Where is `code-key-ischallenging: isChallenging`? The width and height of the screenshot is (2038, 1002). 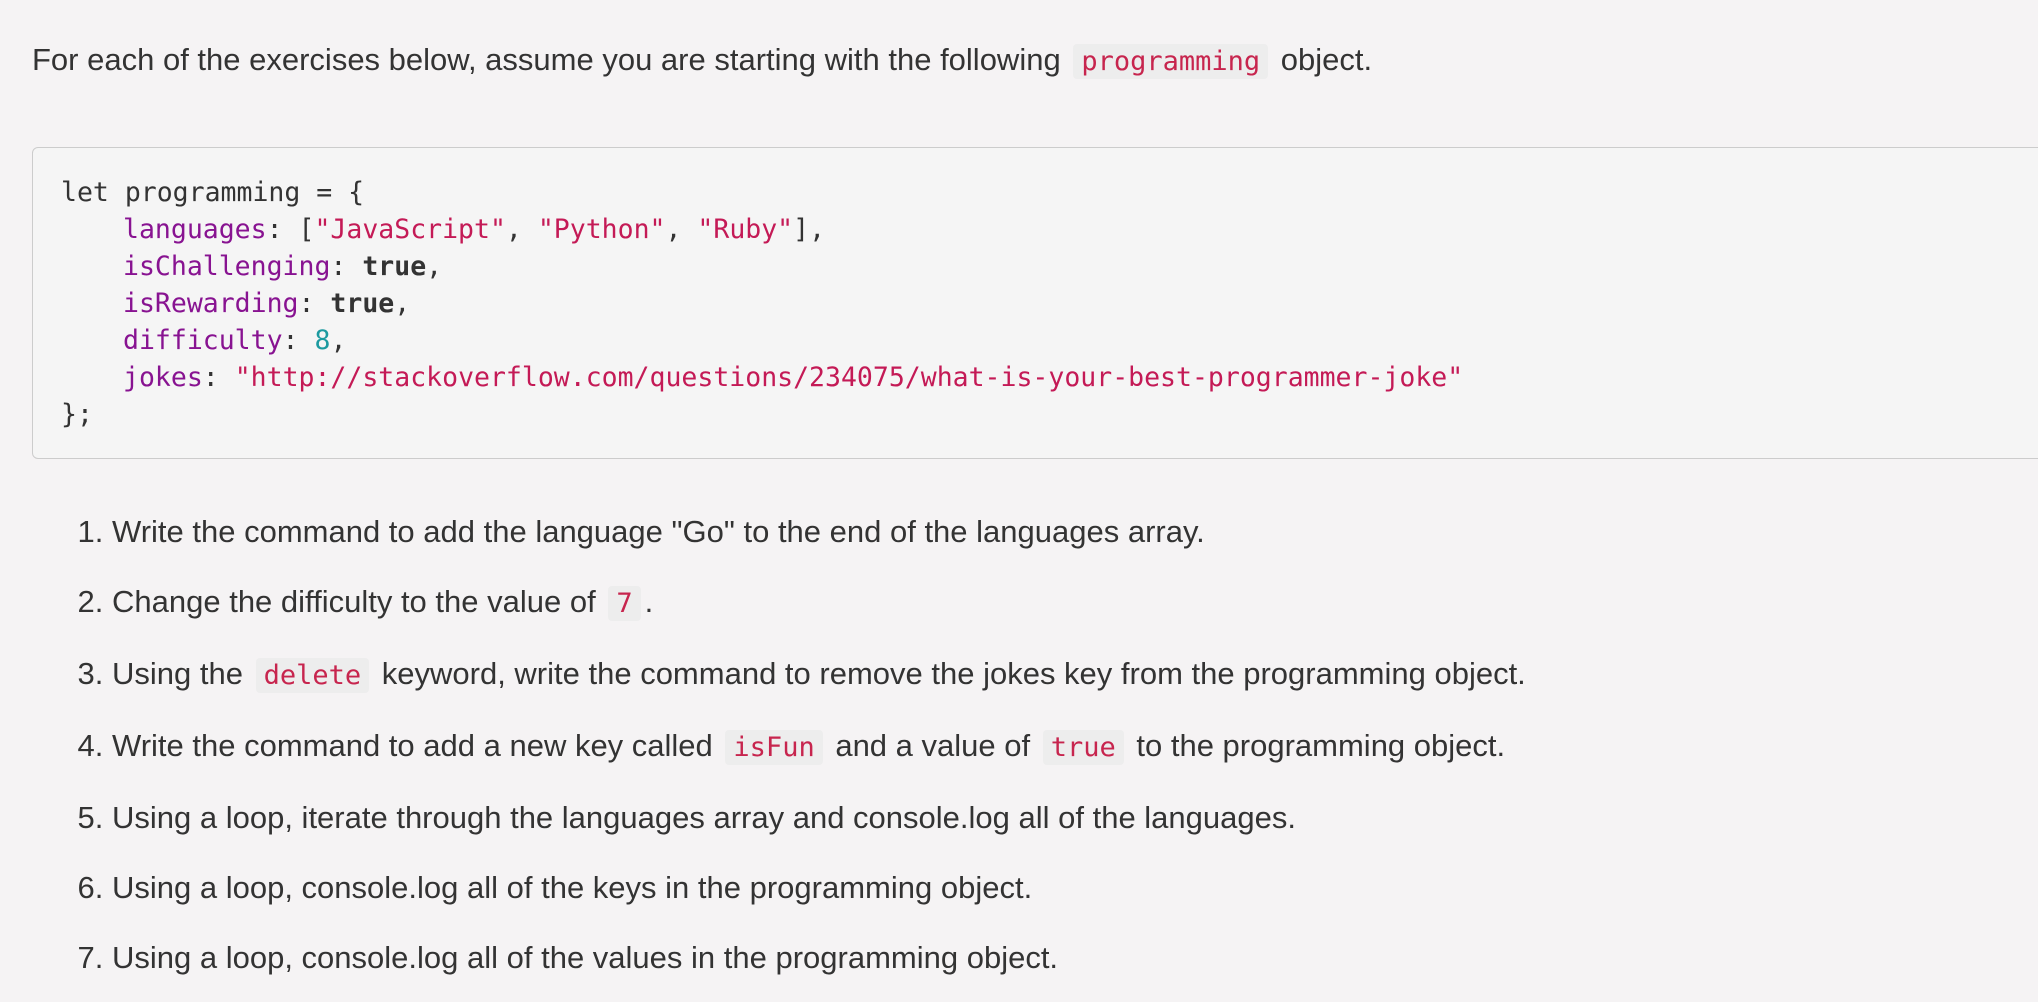
code-key-ischallenging: isChallenging is located at coordinates (227, 266).